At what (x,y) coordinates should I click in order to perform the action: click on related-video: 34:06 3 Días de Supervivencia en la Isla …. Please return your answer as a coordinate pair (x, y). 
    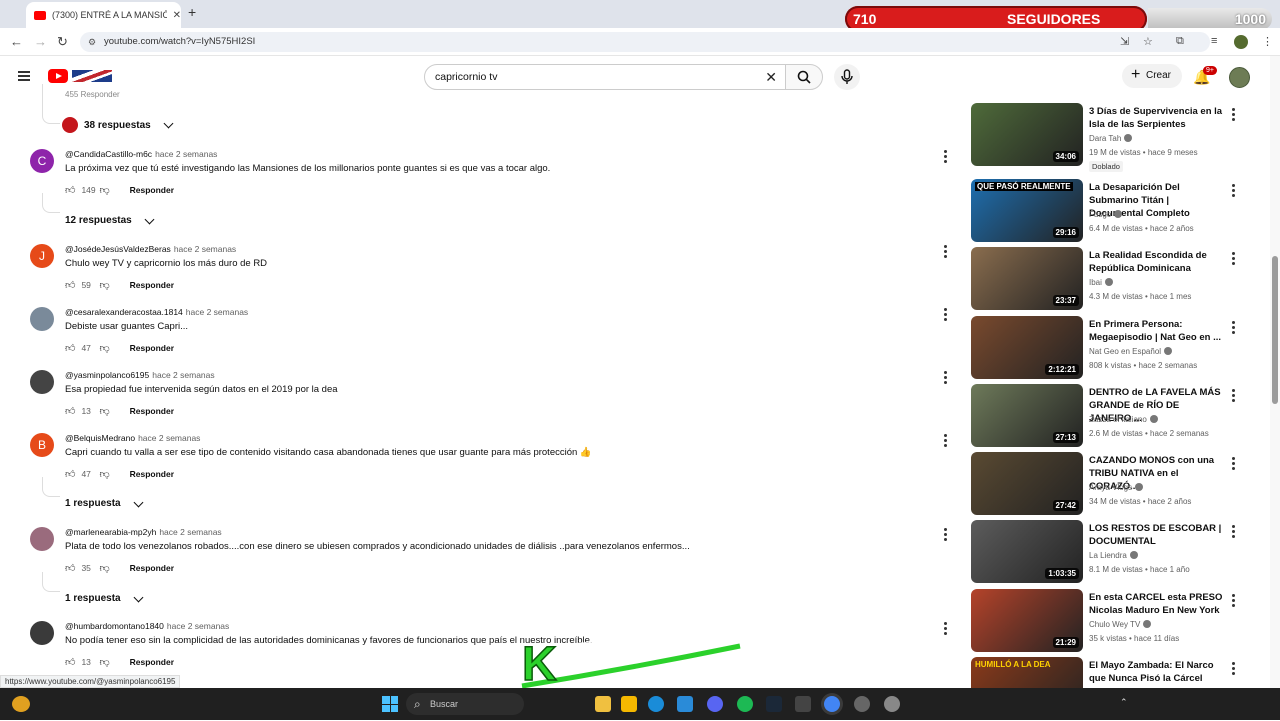
    Looking at the image, I should click on (1107, 137).